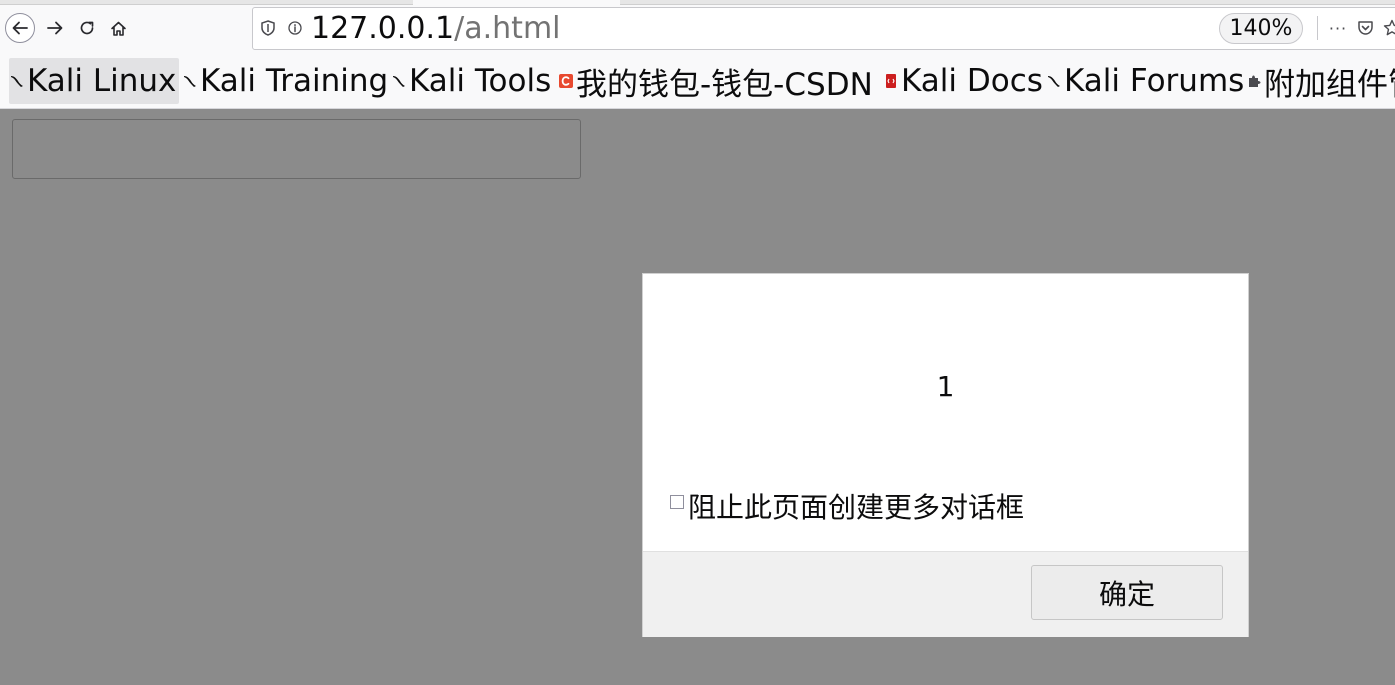  What do you see at coordinates (295, 28) in the screenshot?
I see `info-icon` at bounding box center [295, 28].